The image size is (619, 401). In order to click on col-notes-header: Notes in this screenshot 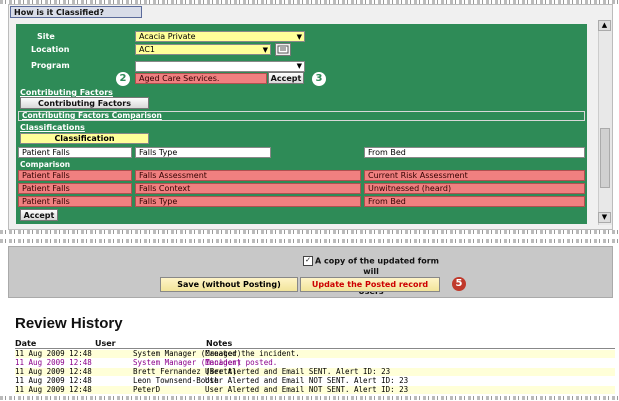, I will do `click(219, 343)`.